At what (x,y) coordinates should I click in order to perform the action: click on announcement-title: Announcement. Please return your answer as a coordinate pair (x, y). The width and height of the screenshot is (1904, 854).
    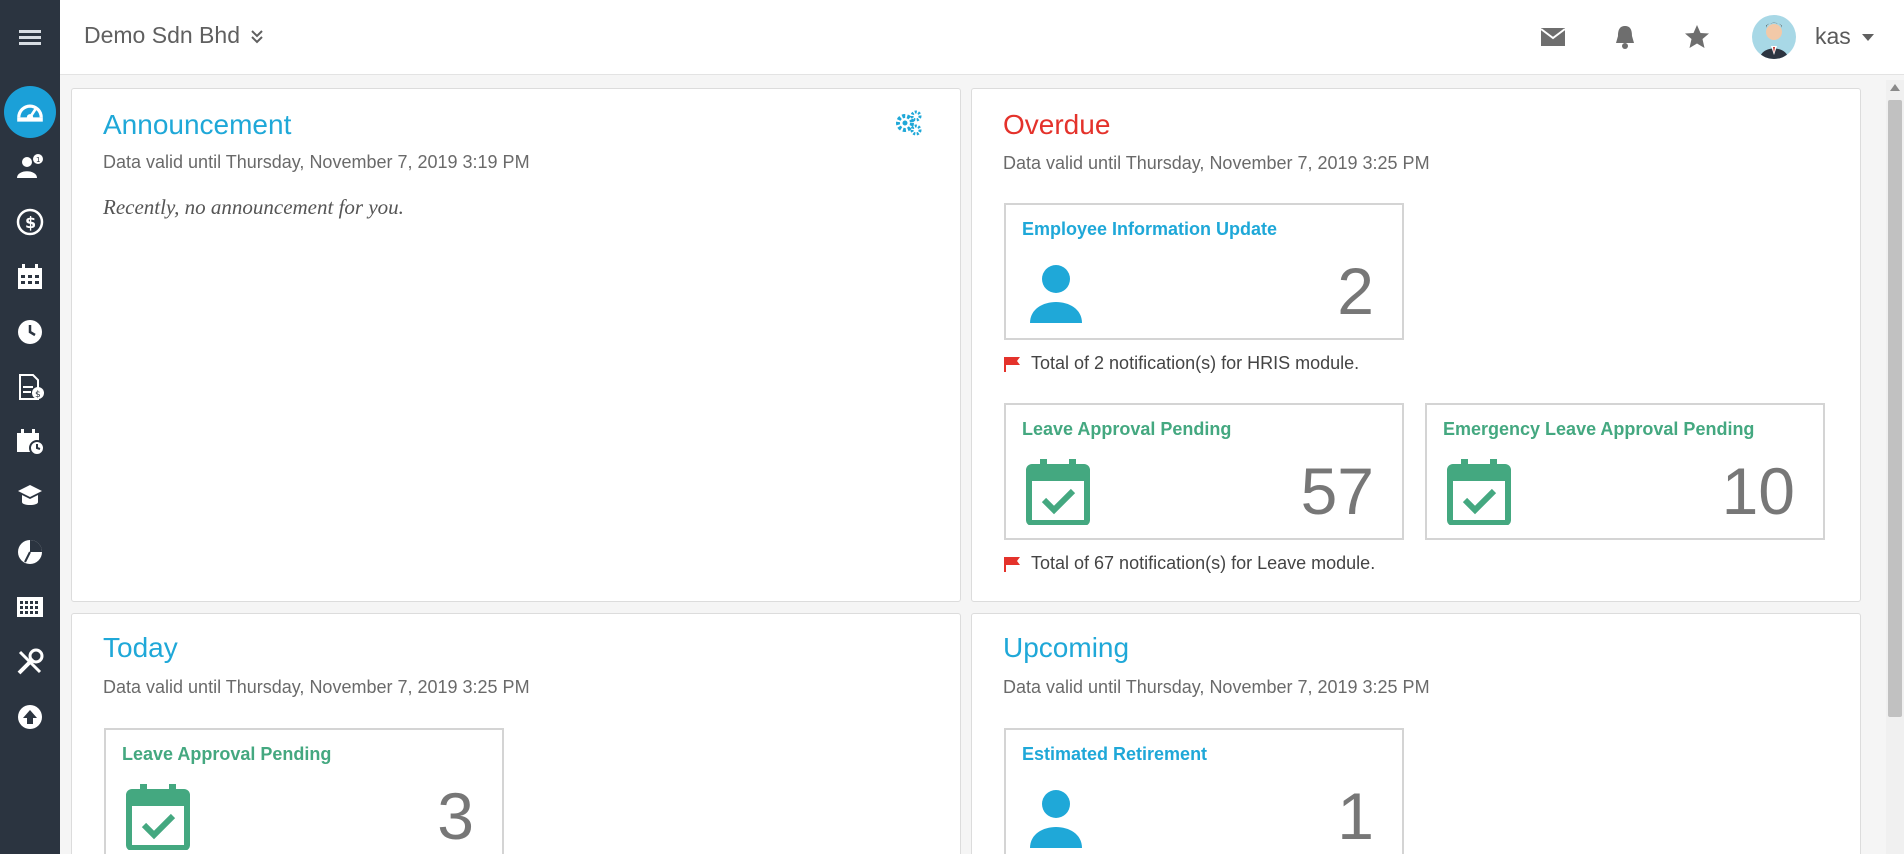
    Looking at the image, I should click on (197, 124).